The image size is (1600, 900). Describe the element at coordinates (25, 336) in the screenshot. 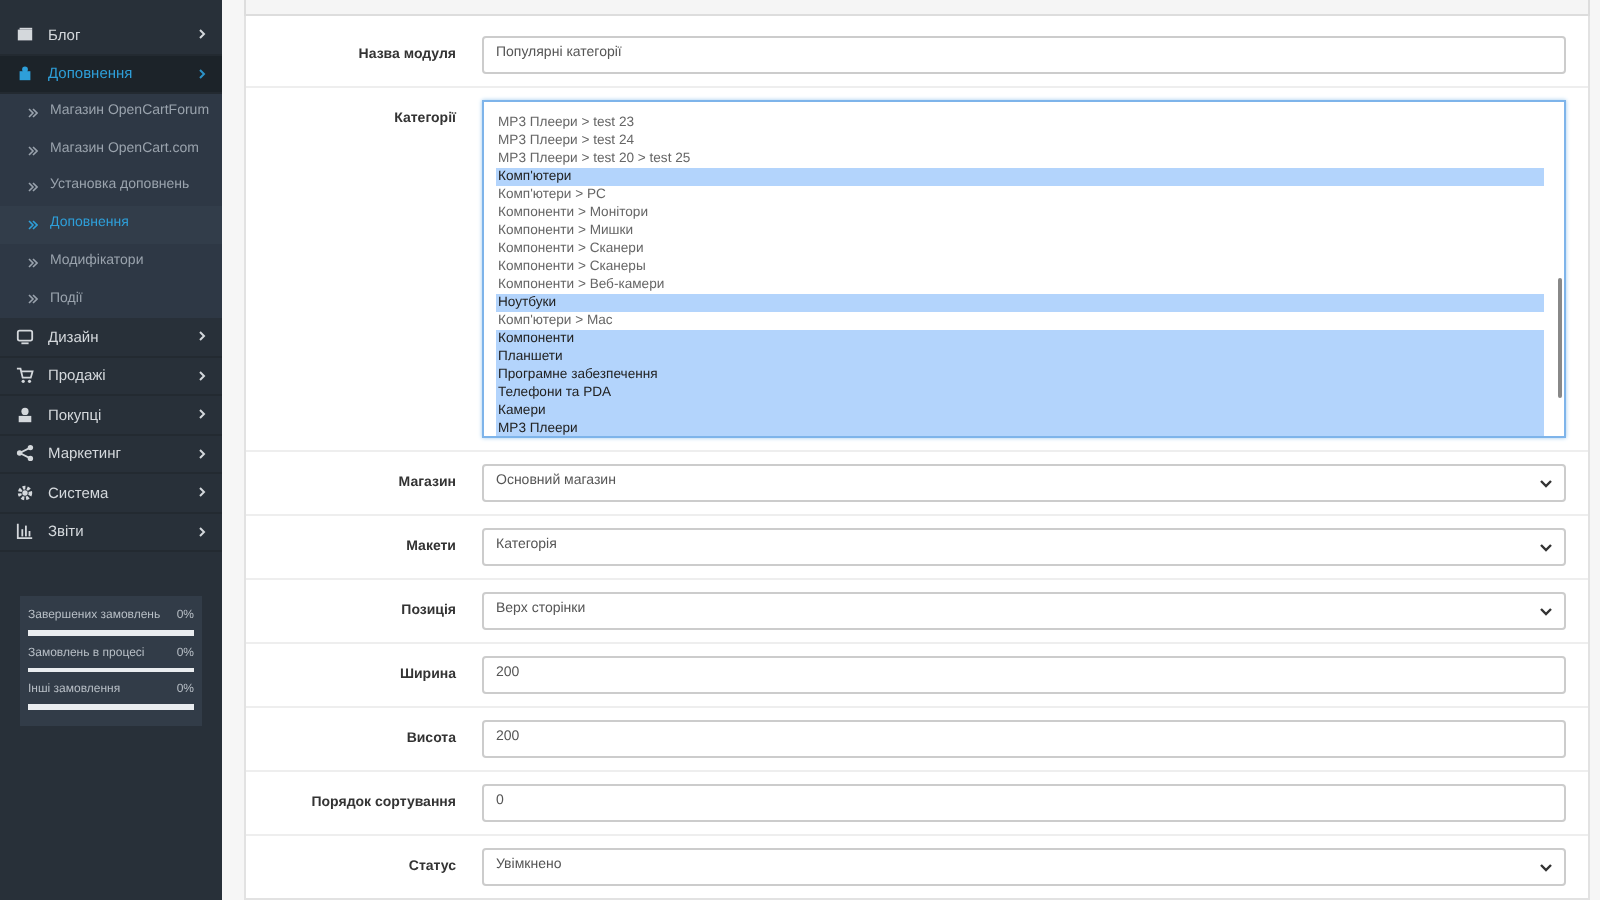

I see `monitor-icon` at that location.